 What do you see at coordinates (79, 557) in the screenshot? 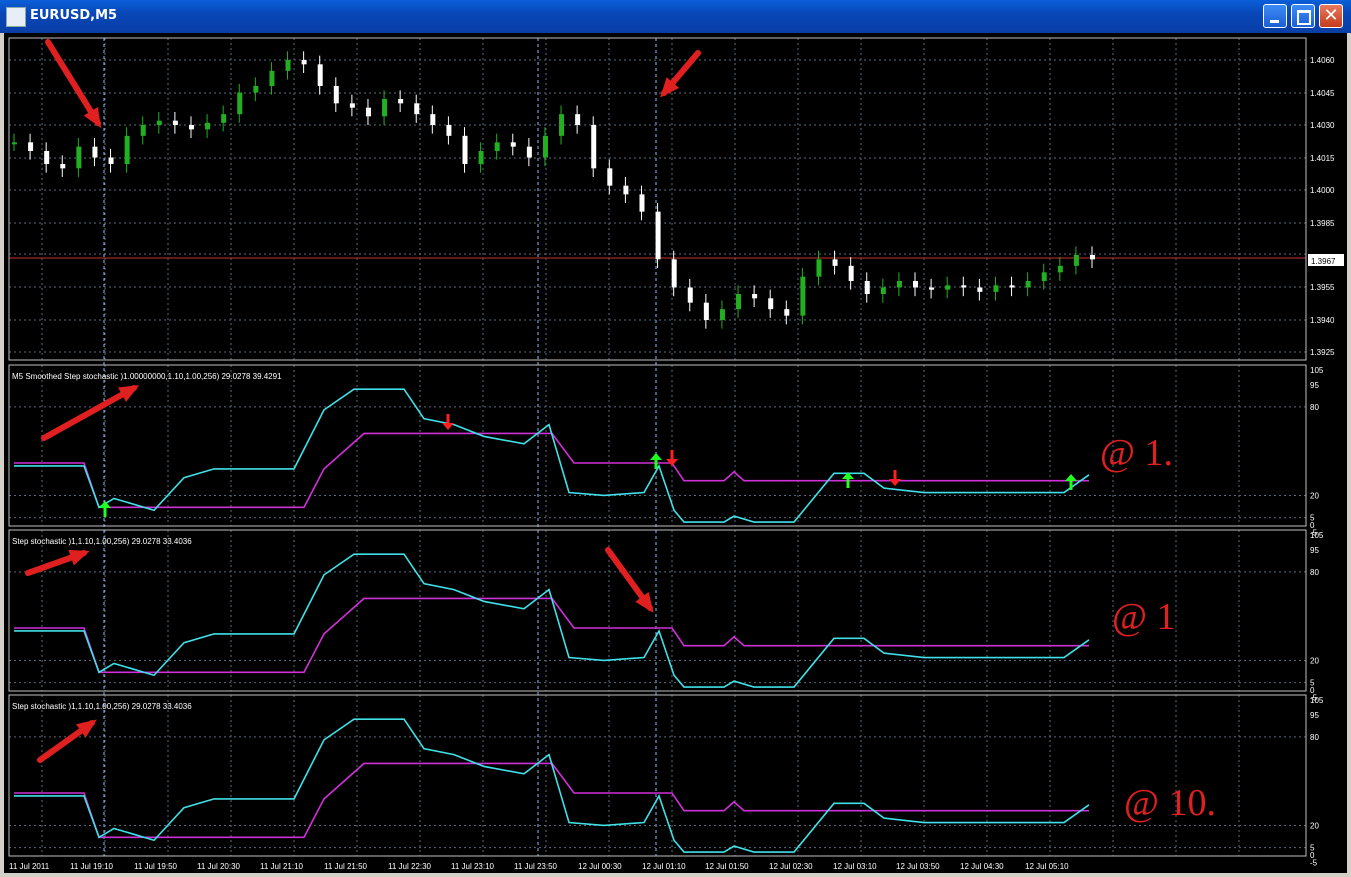
I see `annotation-arrowhead` at bounding box center [79, 557].